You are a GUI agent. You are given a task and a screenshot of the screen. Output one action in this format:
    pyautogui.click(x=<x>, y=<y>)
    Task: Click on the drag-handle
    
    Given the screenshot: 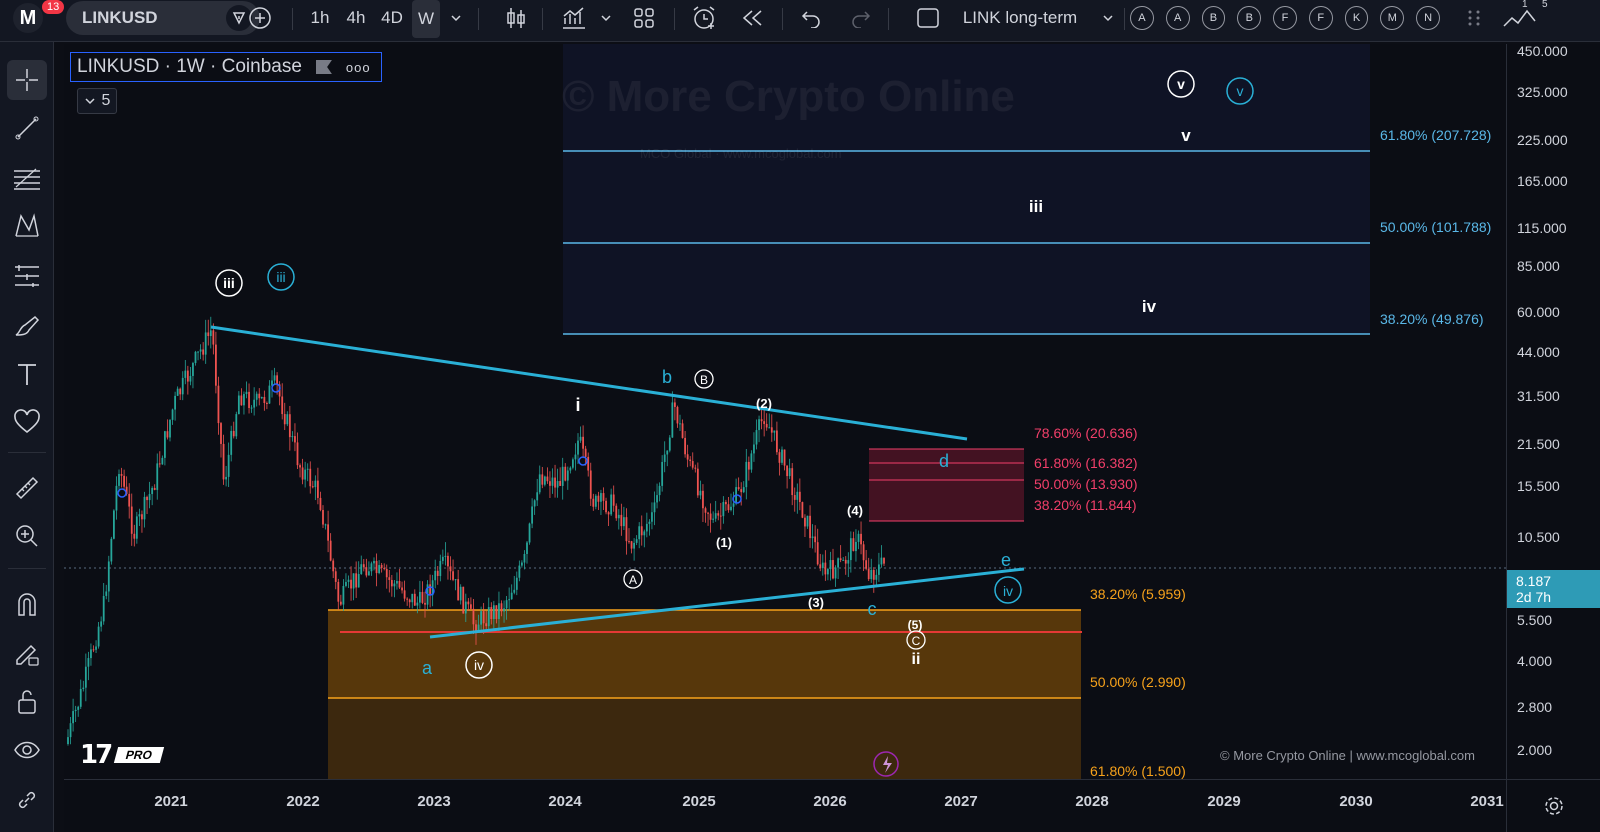 What is the action you would take?
    pyautogui.click(x=1474, y=18)
    